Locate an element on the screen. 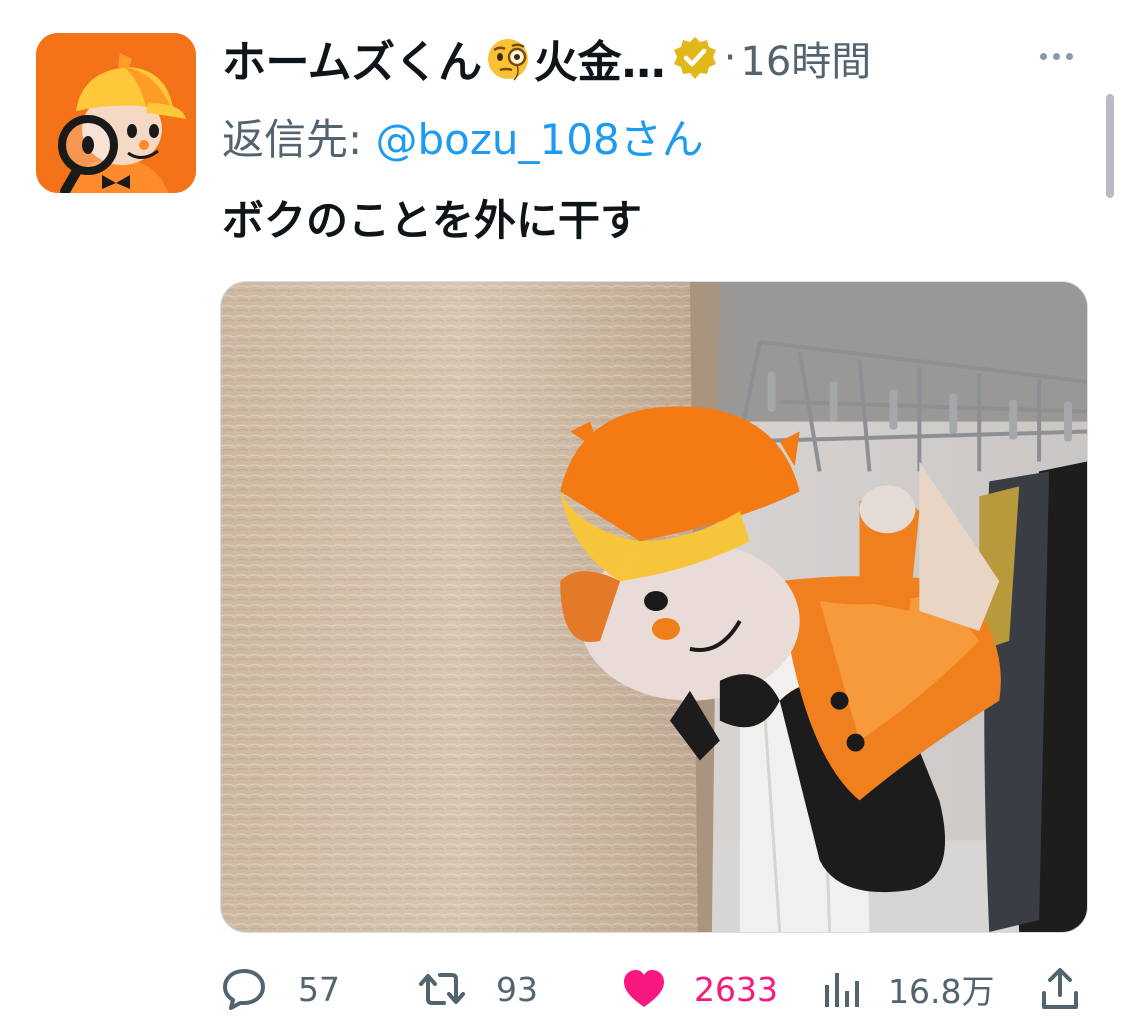 The image size is (1124, 1021). reply-bubble-icon is located at coordinates (244, 989).